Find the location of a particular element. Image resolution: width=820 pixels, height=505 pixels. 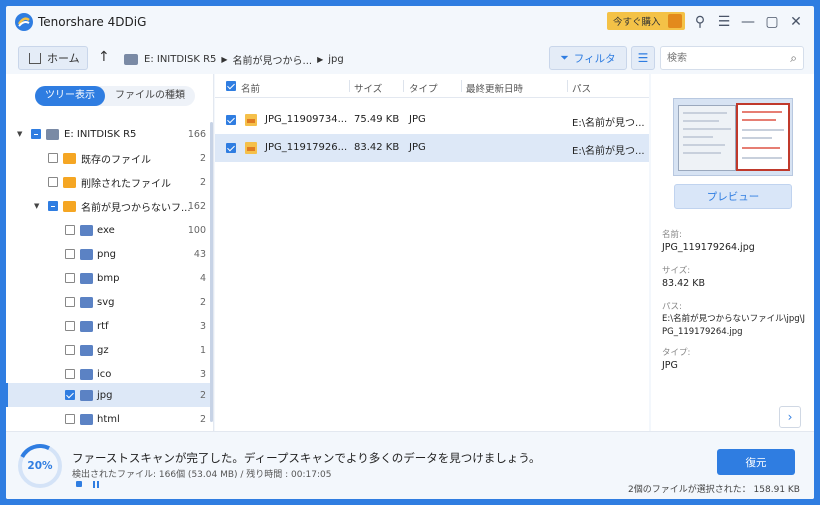

next-button: › is located at coordinates (790, 417).